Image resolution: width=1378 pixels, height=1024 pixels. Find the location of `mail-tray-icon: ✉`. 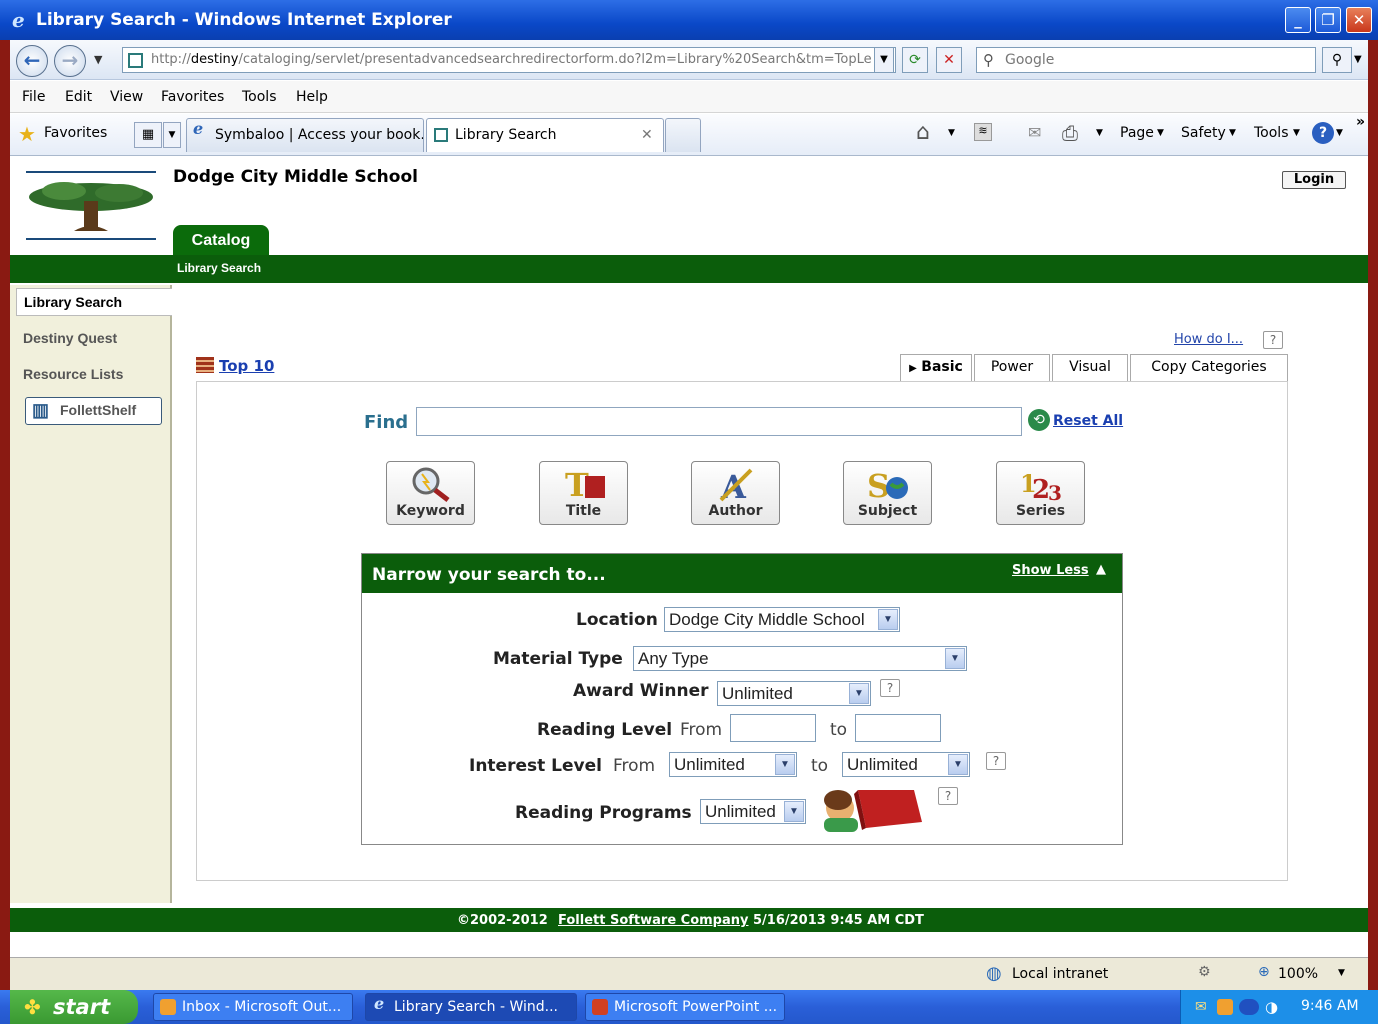

mail-tray-icon: ✉ is located at coordinates (1201, 1007).